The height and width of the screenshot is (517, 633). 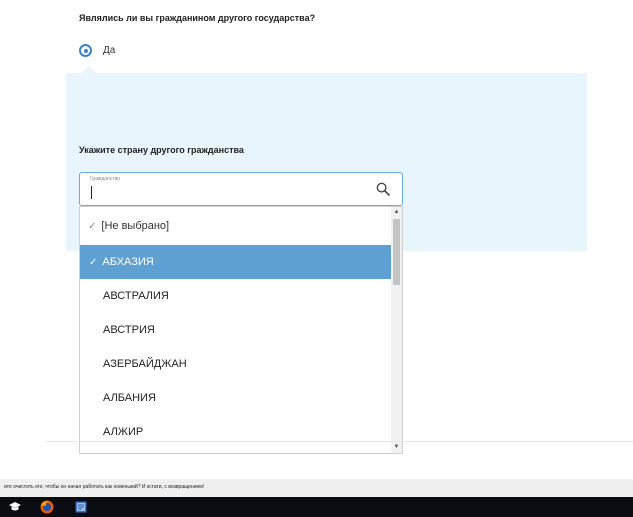 I want to click on radio-label-yes: Да, so click(x=109, y=50).